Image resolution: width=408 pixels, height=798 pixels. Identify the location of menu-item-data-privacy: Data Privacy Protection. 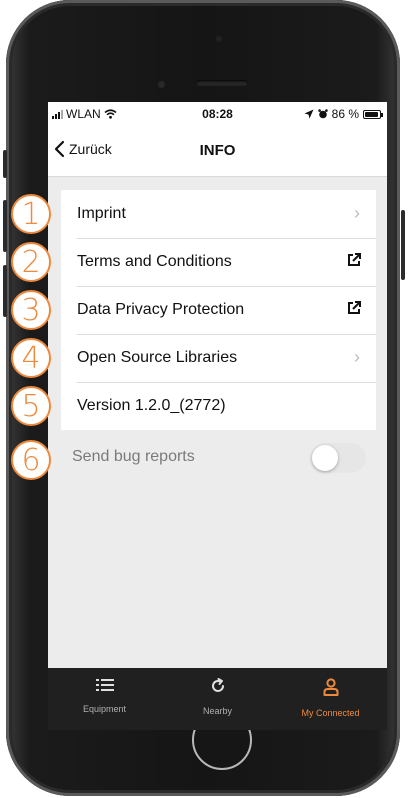
(218, 310).